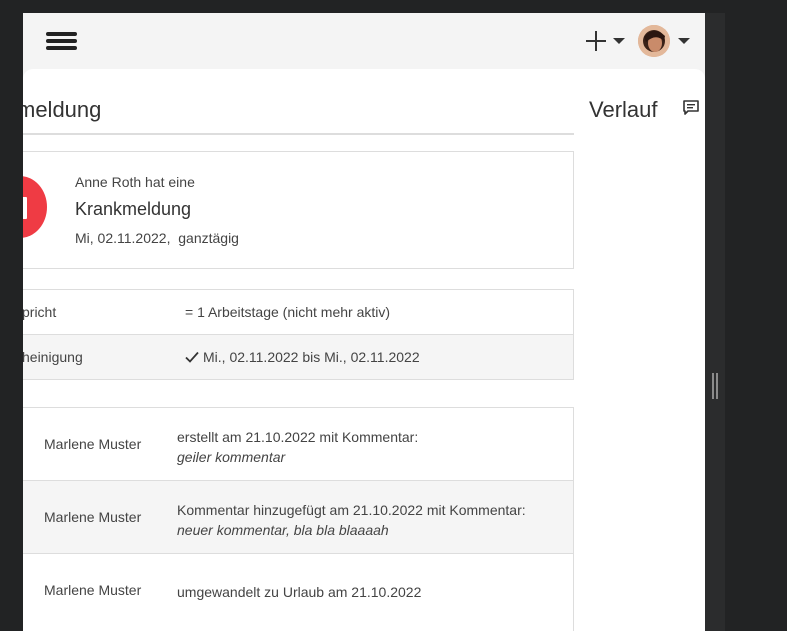  What do you see at coordinates (53, 357) in the screenshot?
I see `detail-label: cheinigung` at bounding box center [53, 357].